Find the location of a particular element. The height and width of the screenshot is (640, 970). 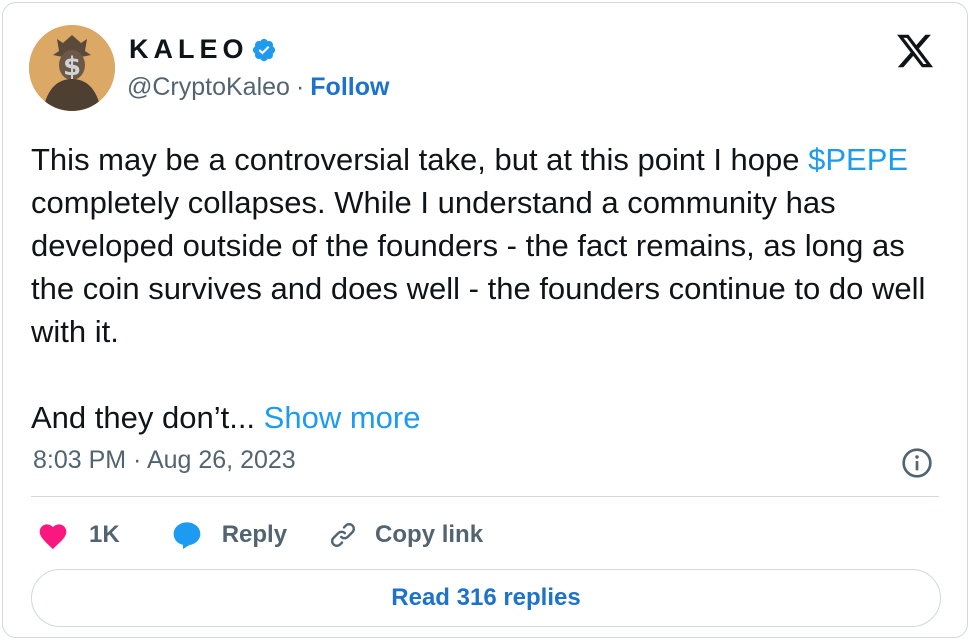

action-bar: 1K Reply Copy link is located at coordinates (260, 535).